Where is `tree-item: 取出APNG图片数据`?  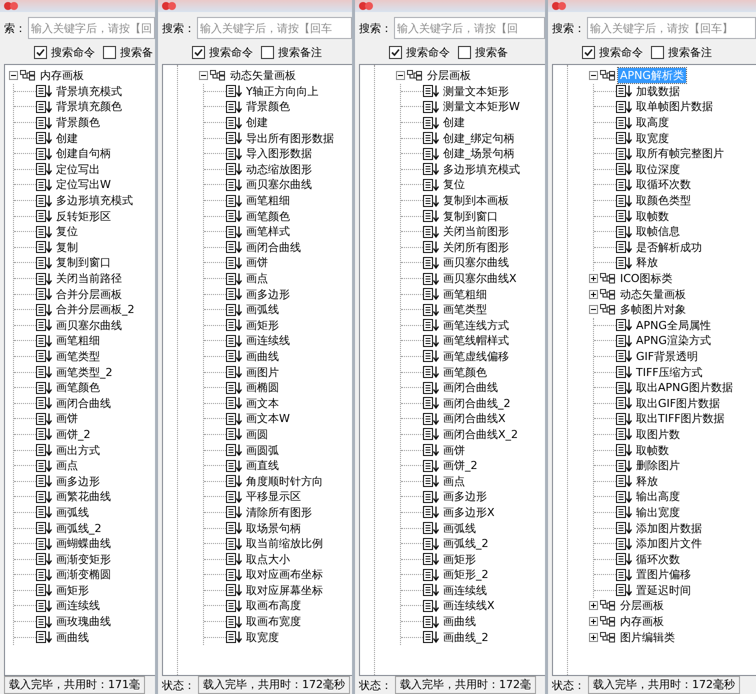
tree-item: 取出APNG图片数据 is located at coordinates (684, 388).